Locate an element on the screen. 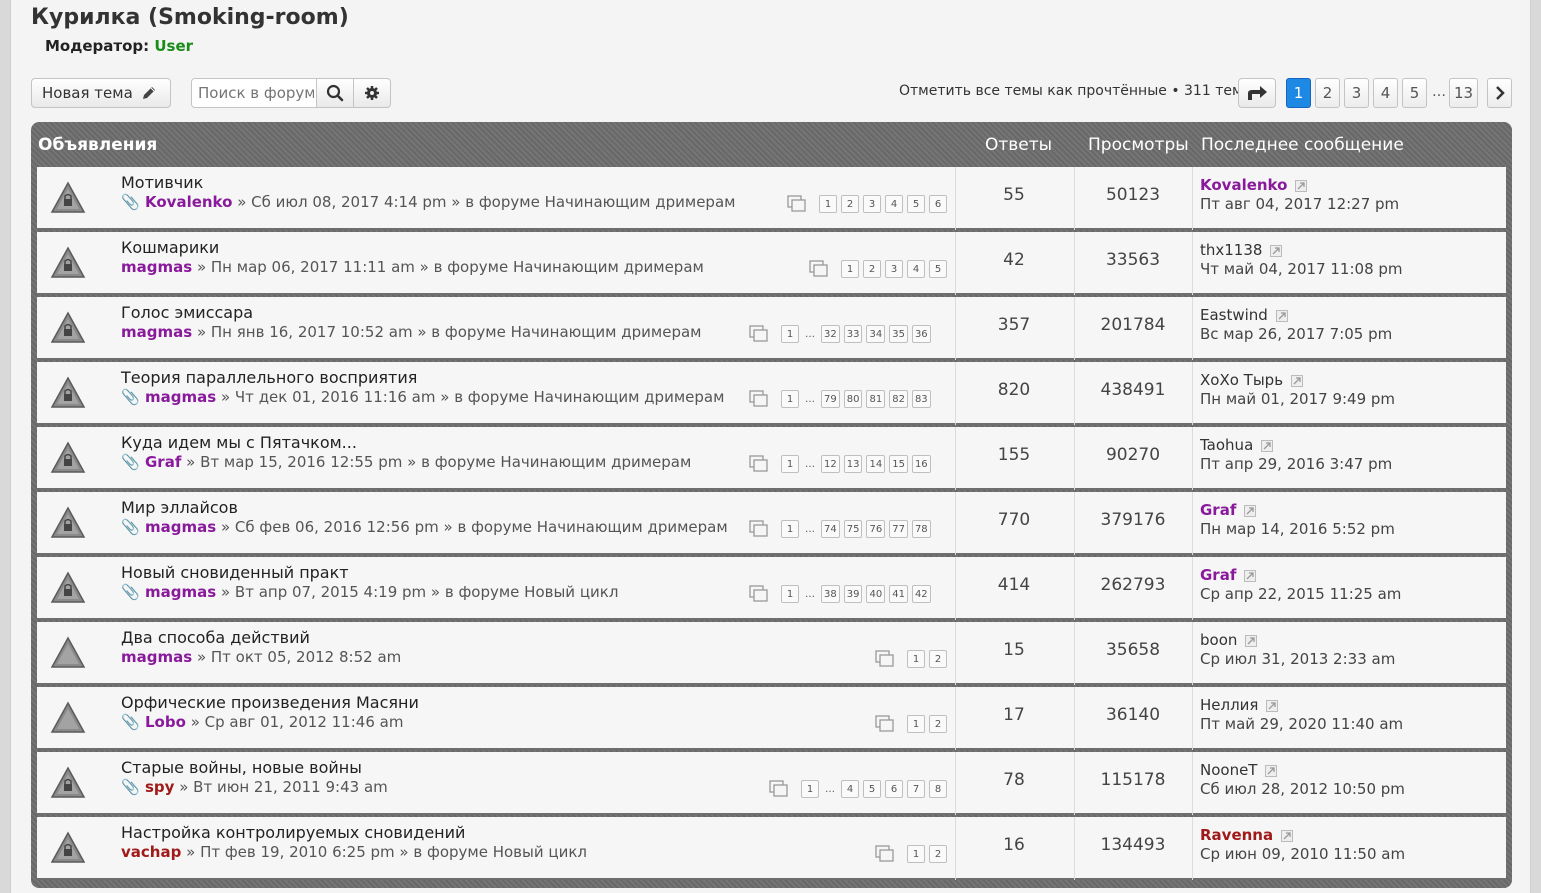 The height and width of the screenshot is (893, 1541). topic-page-link: 74 is located at coordinates (830, 529).